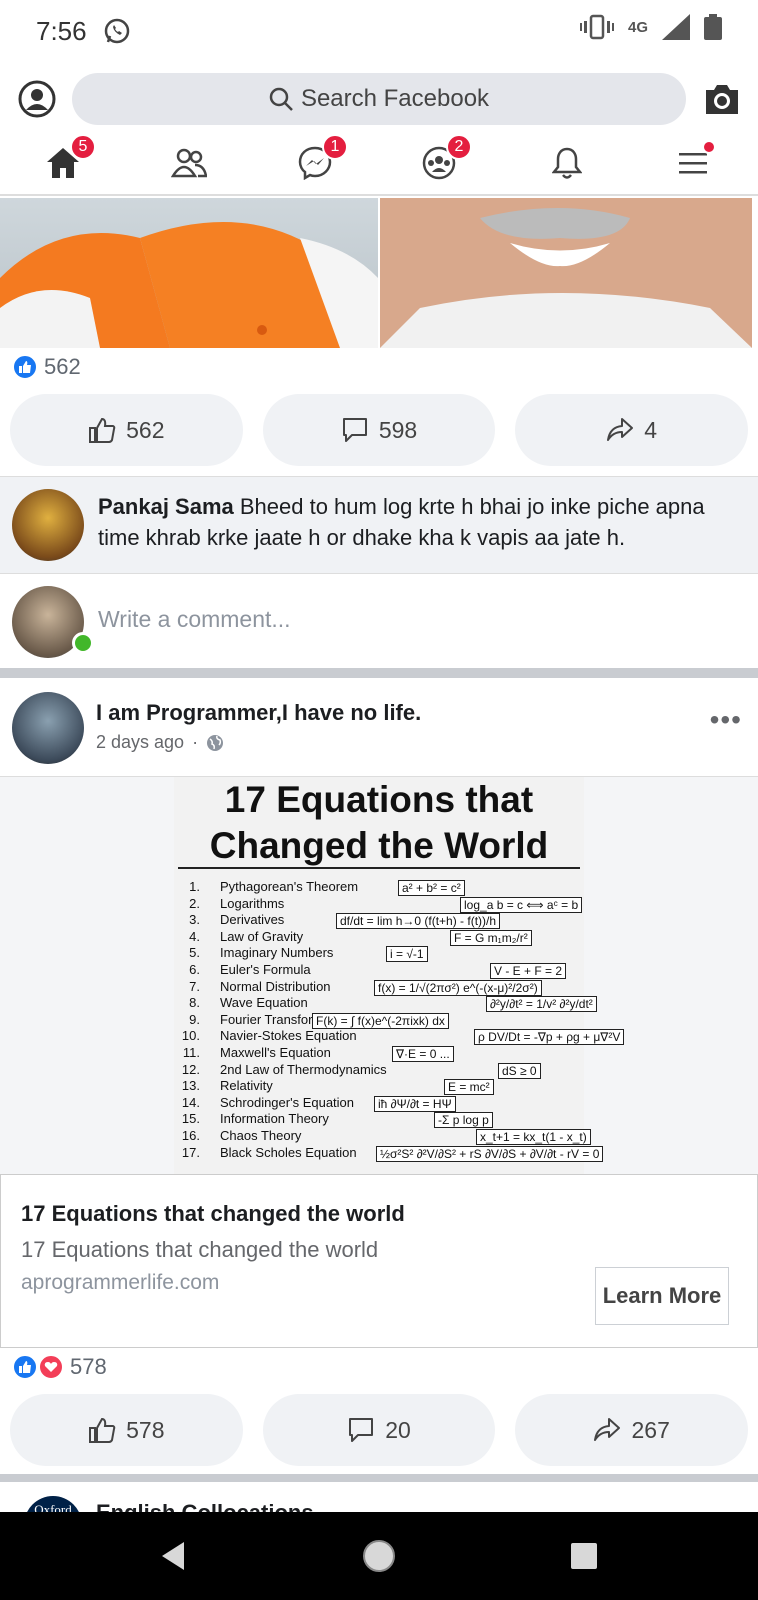 This screenshot has height=1600, width=758. Describe the element at coordinates (387, 1004) in the screenshot. I see `equation-item: 8. Wave Equation ∂²y/∂t² = 1/v² ∂²y/dt²` at that location.